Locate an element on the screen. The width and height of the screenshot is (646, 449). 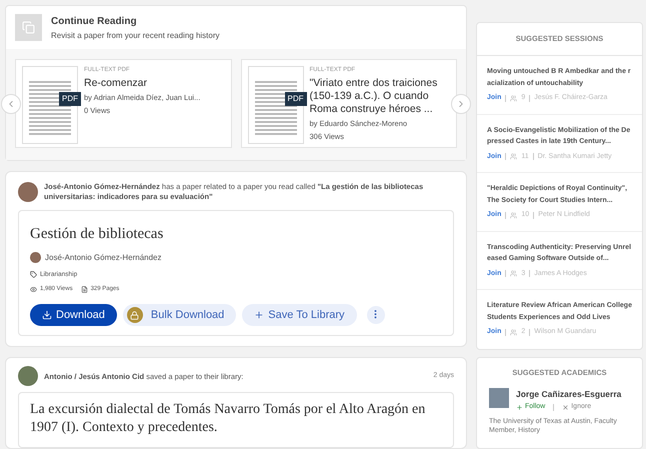
section-subtitle: Revisit a paper from your recent reading history is located at coordinates (135, 36).